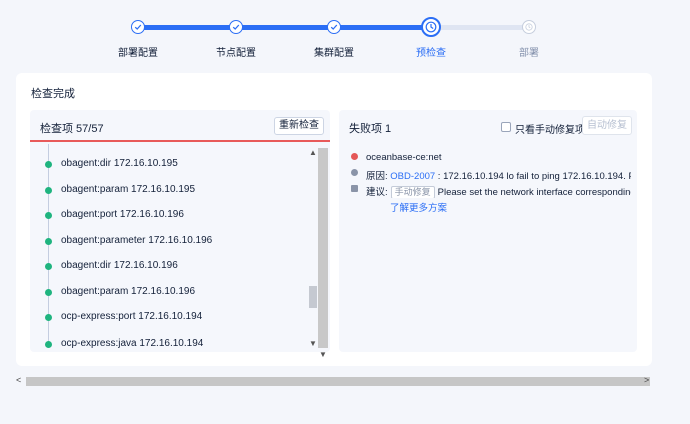 This screenshot has height=424, width=690. Describe the element at coordinates (431, 53) in the screenshot. I see `step-label-precheck: 预检查` at that location.